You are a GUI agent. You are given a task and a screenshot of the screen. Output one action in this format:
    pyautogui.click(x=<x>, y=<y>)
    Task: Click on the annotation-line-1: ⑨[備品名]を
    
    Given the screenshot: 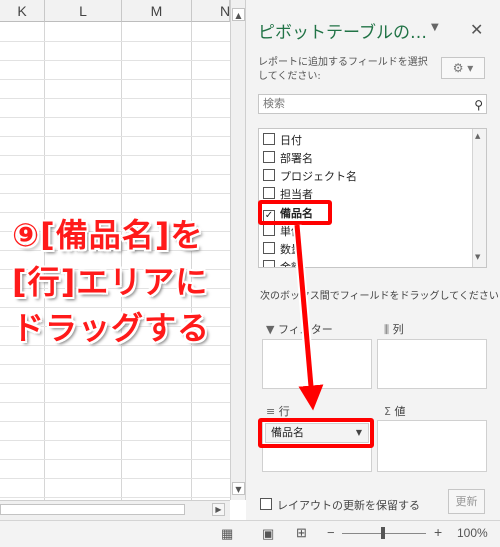 What is the action you would take?
    pyautogui.click(x=108, y=235)
    